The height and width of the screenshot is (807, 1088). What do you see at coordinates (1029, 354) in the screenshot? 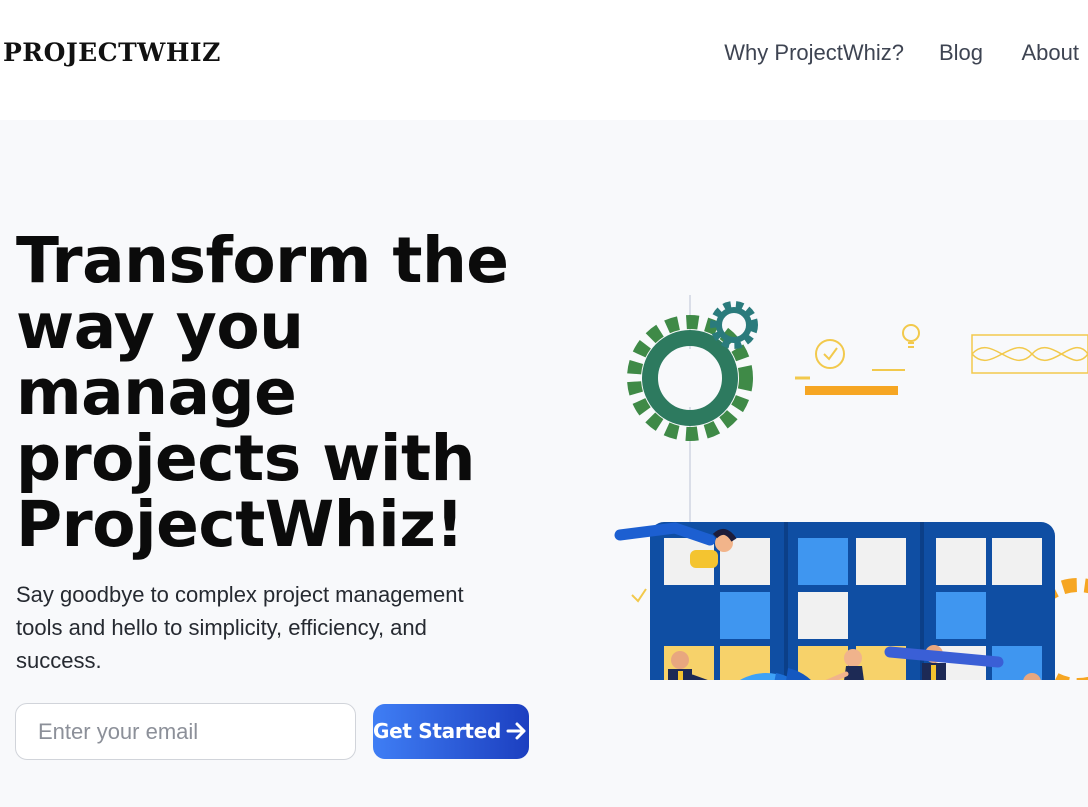
I see `wave-chart-icon` at bounding box center [1029, 354].